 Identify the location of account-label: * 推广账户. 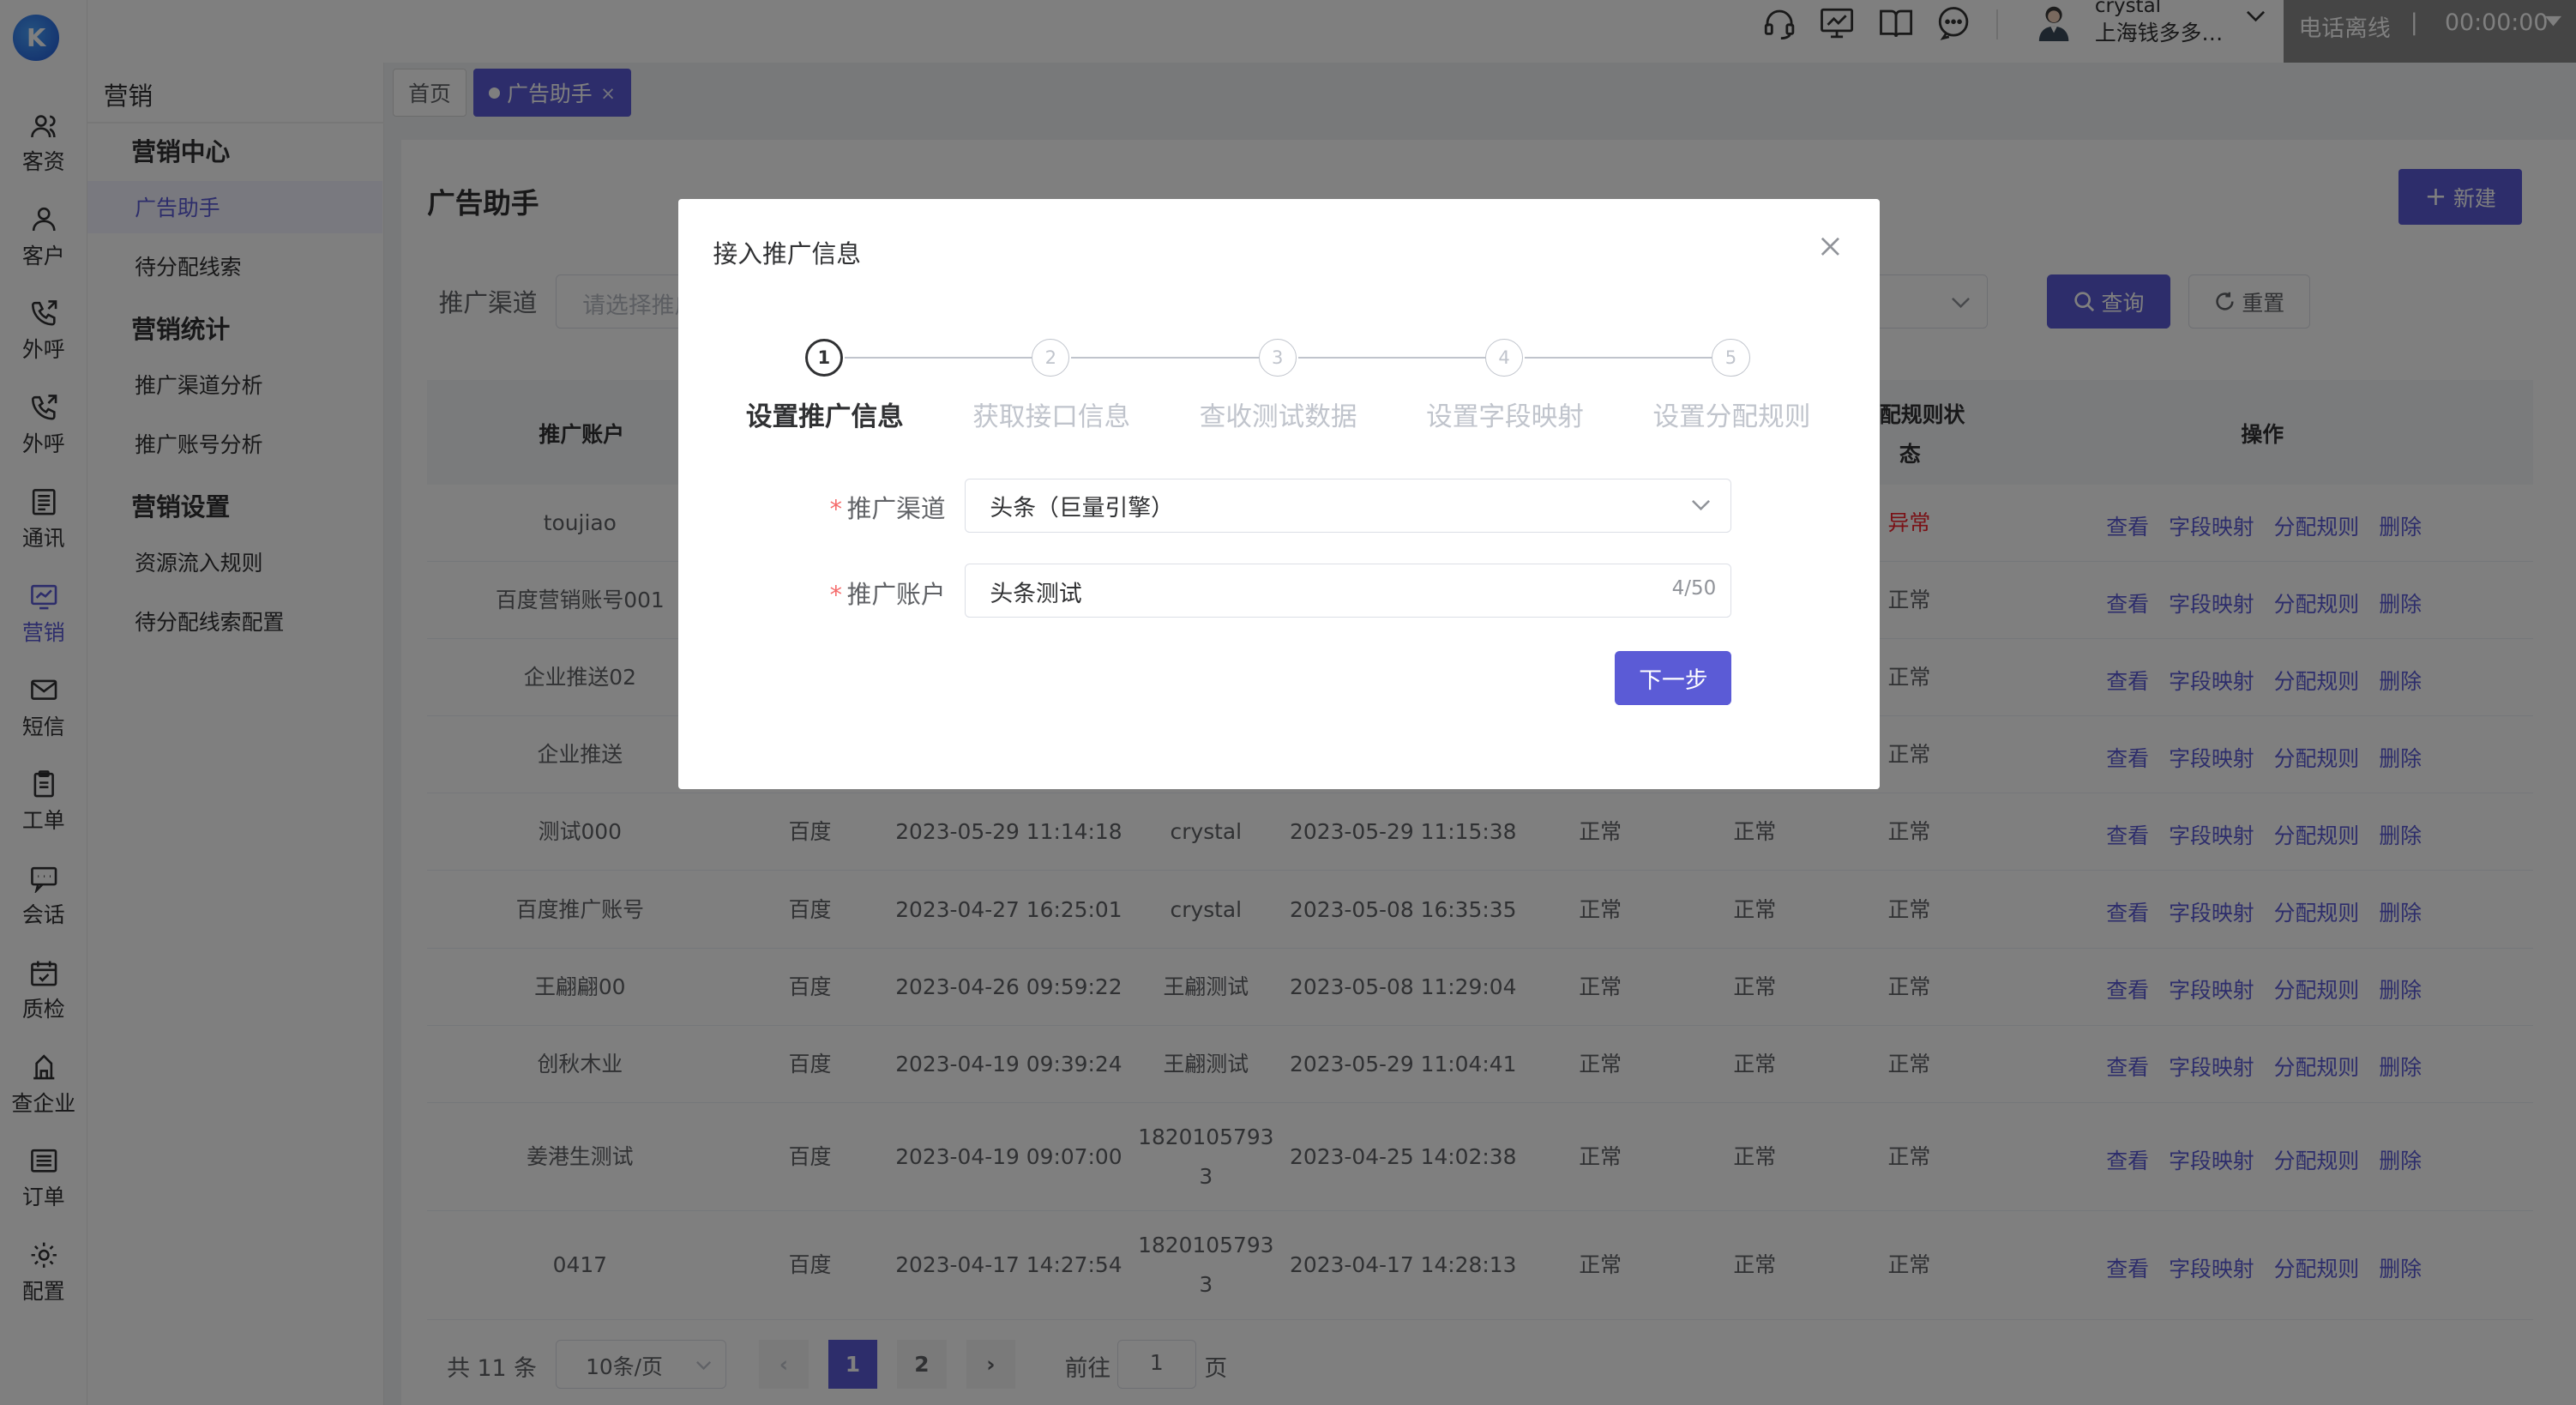
(888, 593).